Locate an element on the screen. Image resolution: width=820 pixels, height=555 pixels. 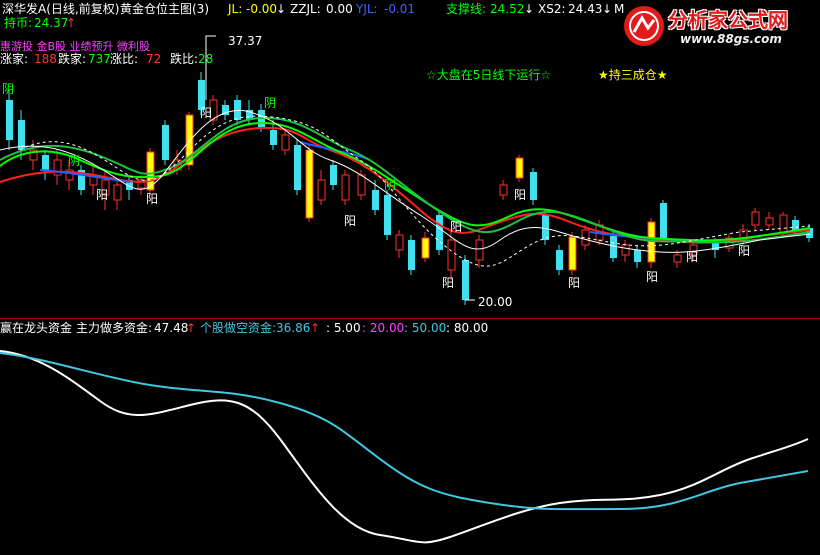
main-capital-arrow-icon: ↑ is located at coordinates (191, 328).